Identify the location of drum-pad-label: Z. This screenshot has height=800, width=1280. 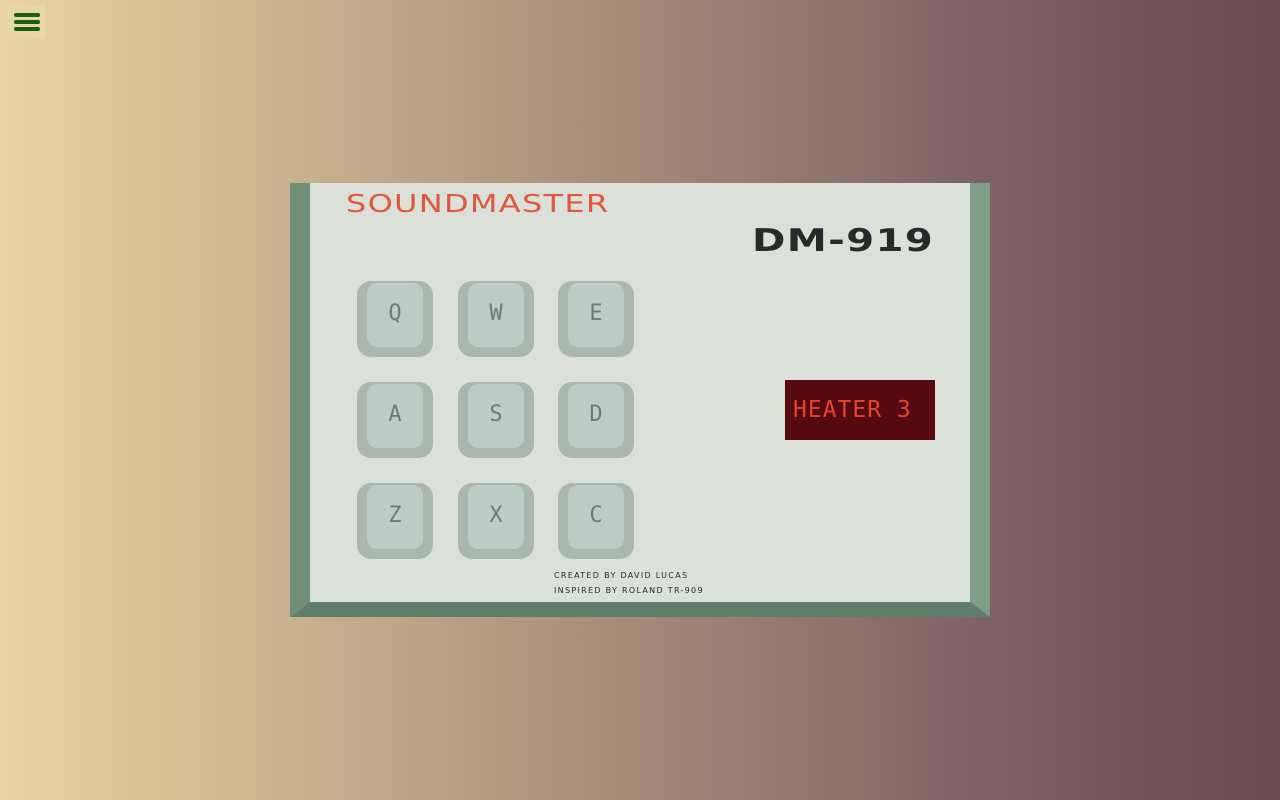
(395, 517).